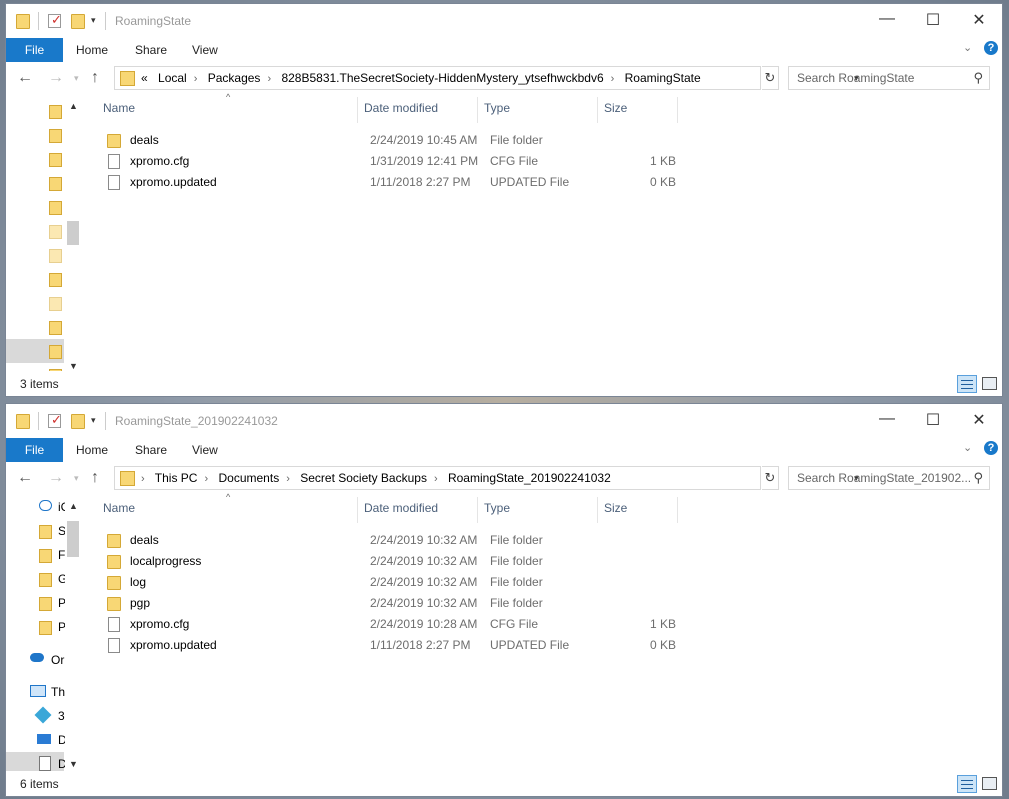 This screenshot has width=1009, height=799. I want to click on search-input: Search RoamingState_201902... ⚲, so click(889, 478).